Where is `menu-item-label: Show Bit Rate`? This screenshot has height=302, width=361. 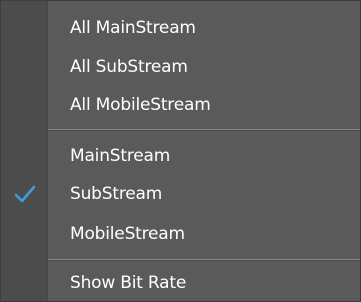
menu-item-label: Show Bit Rate is located at coordinates (128, 283).